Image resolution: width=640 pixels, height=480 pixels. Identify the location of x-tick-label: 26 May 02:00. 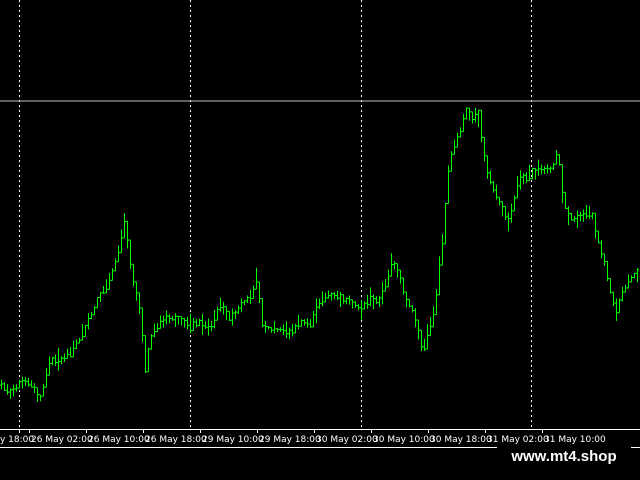
(62, 440).